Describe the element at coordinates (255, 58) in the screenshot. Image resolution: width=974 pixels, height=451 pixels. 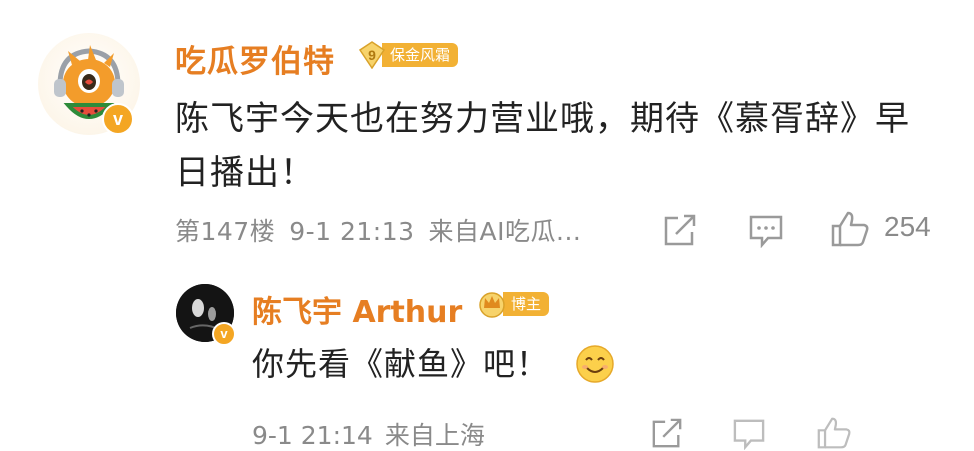
I see `comment-username: 吃瓜罗伯特` at that location.